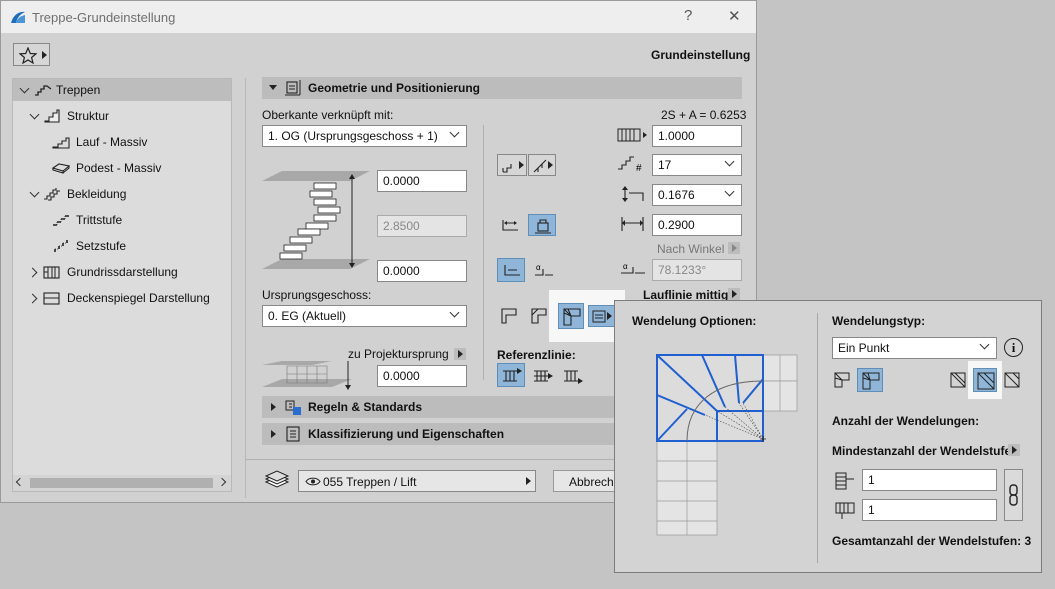 The image size is (1055, 589). Describe the element at coordinates (544, 270) in the screenshot. I see `angle-toggle: α` at that location.